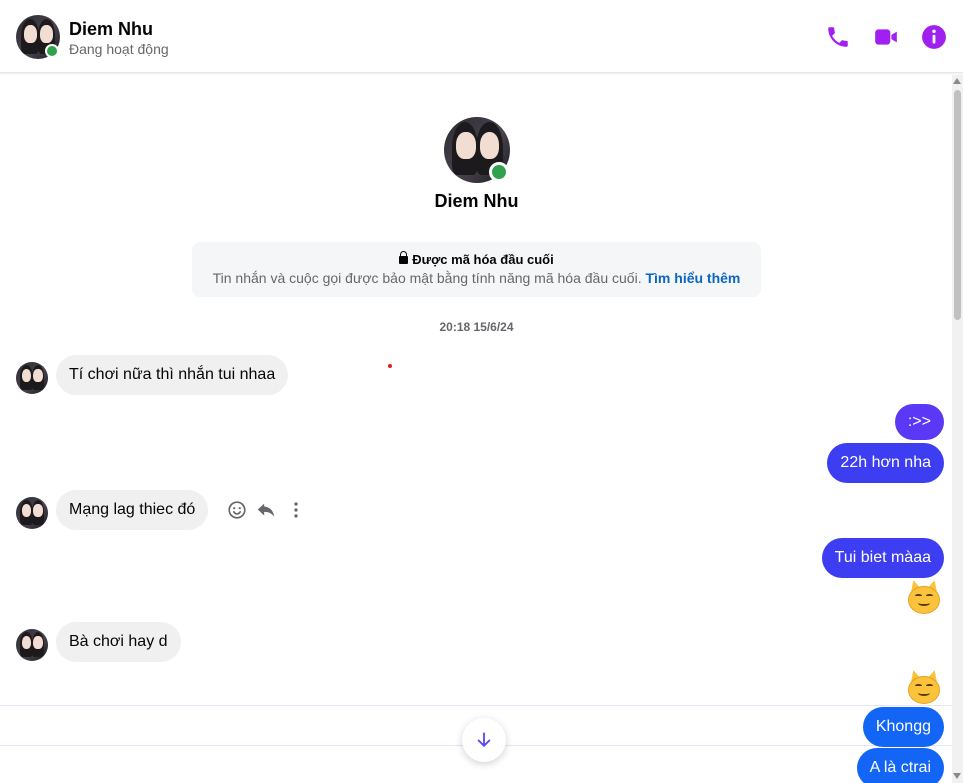  I want to click on chat-header: Diem Nhu Đang hoạt động, so click(481, 36).